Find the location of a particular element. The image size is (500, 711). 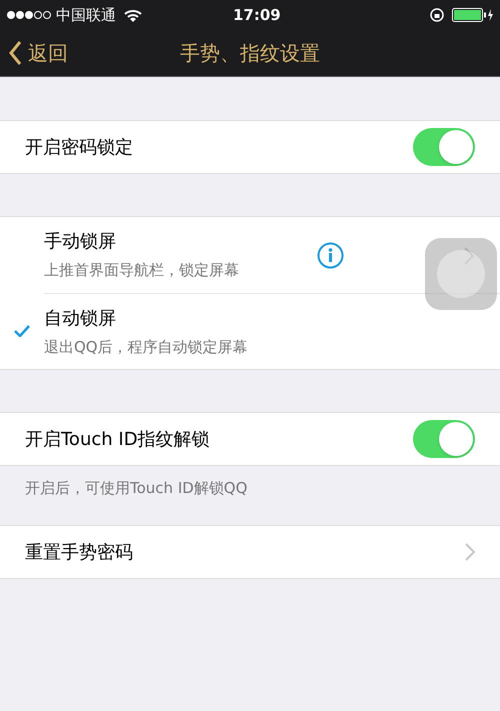

signal-icon is located at coordinates (29, 15).